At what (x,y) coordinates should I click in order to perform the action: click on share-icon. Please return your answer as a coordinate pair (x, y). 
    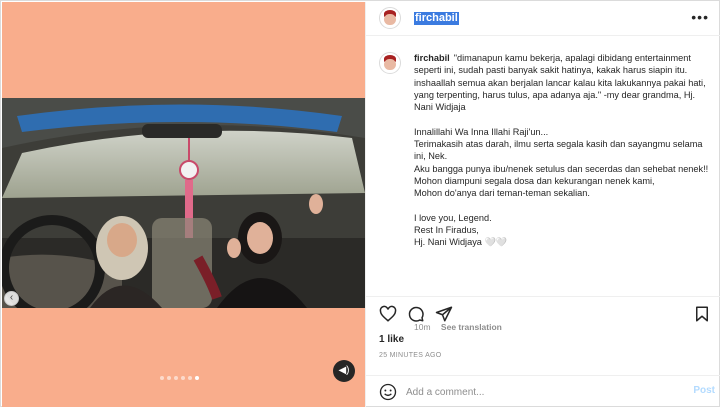
    Looking at the image, I should click on (444, 314).